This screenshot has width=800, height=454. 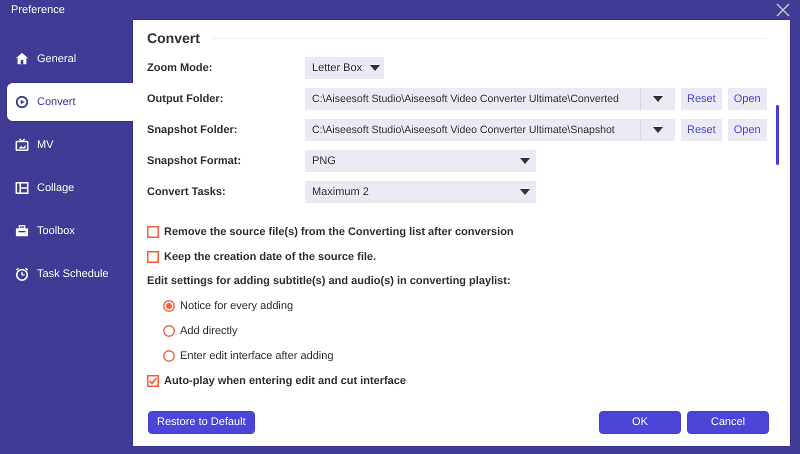 What do you see at coordinates (22, 145) in the screenshot?
I see `tv-icon` at bounding box center [22, 145].